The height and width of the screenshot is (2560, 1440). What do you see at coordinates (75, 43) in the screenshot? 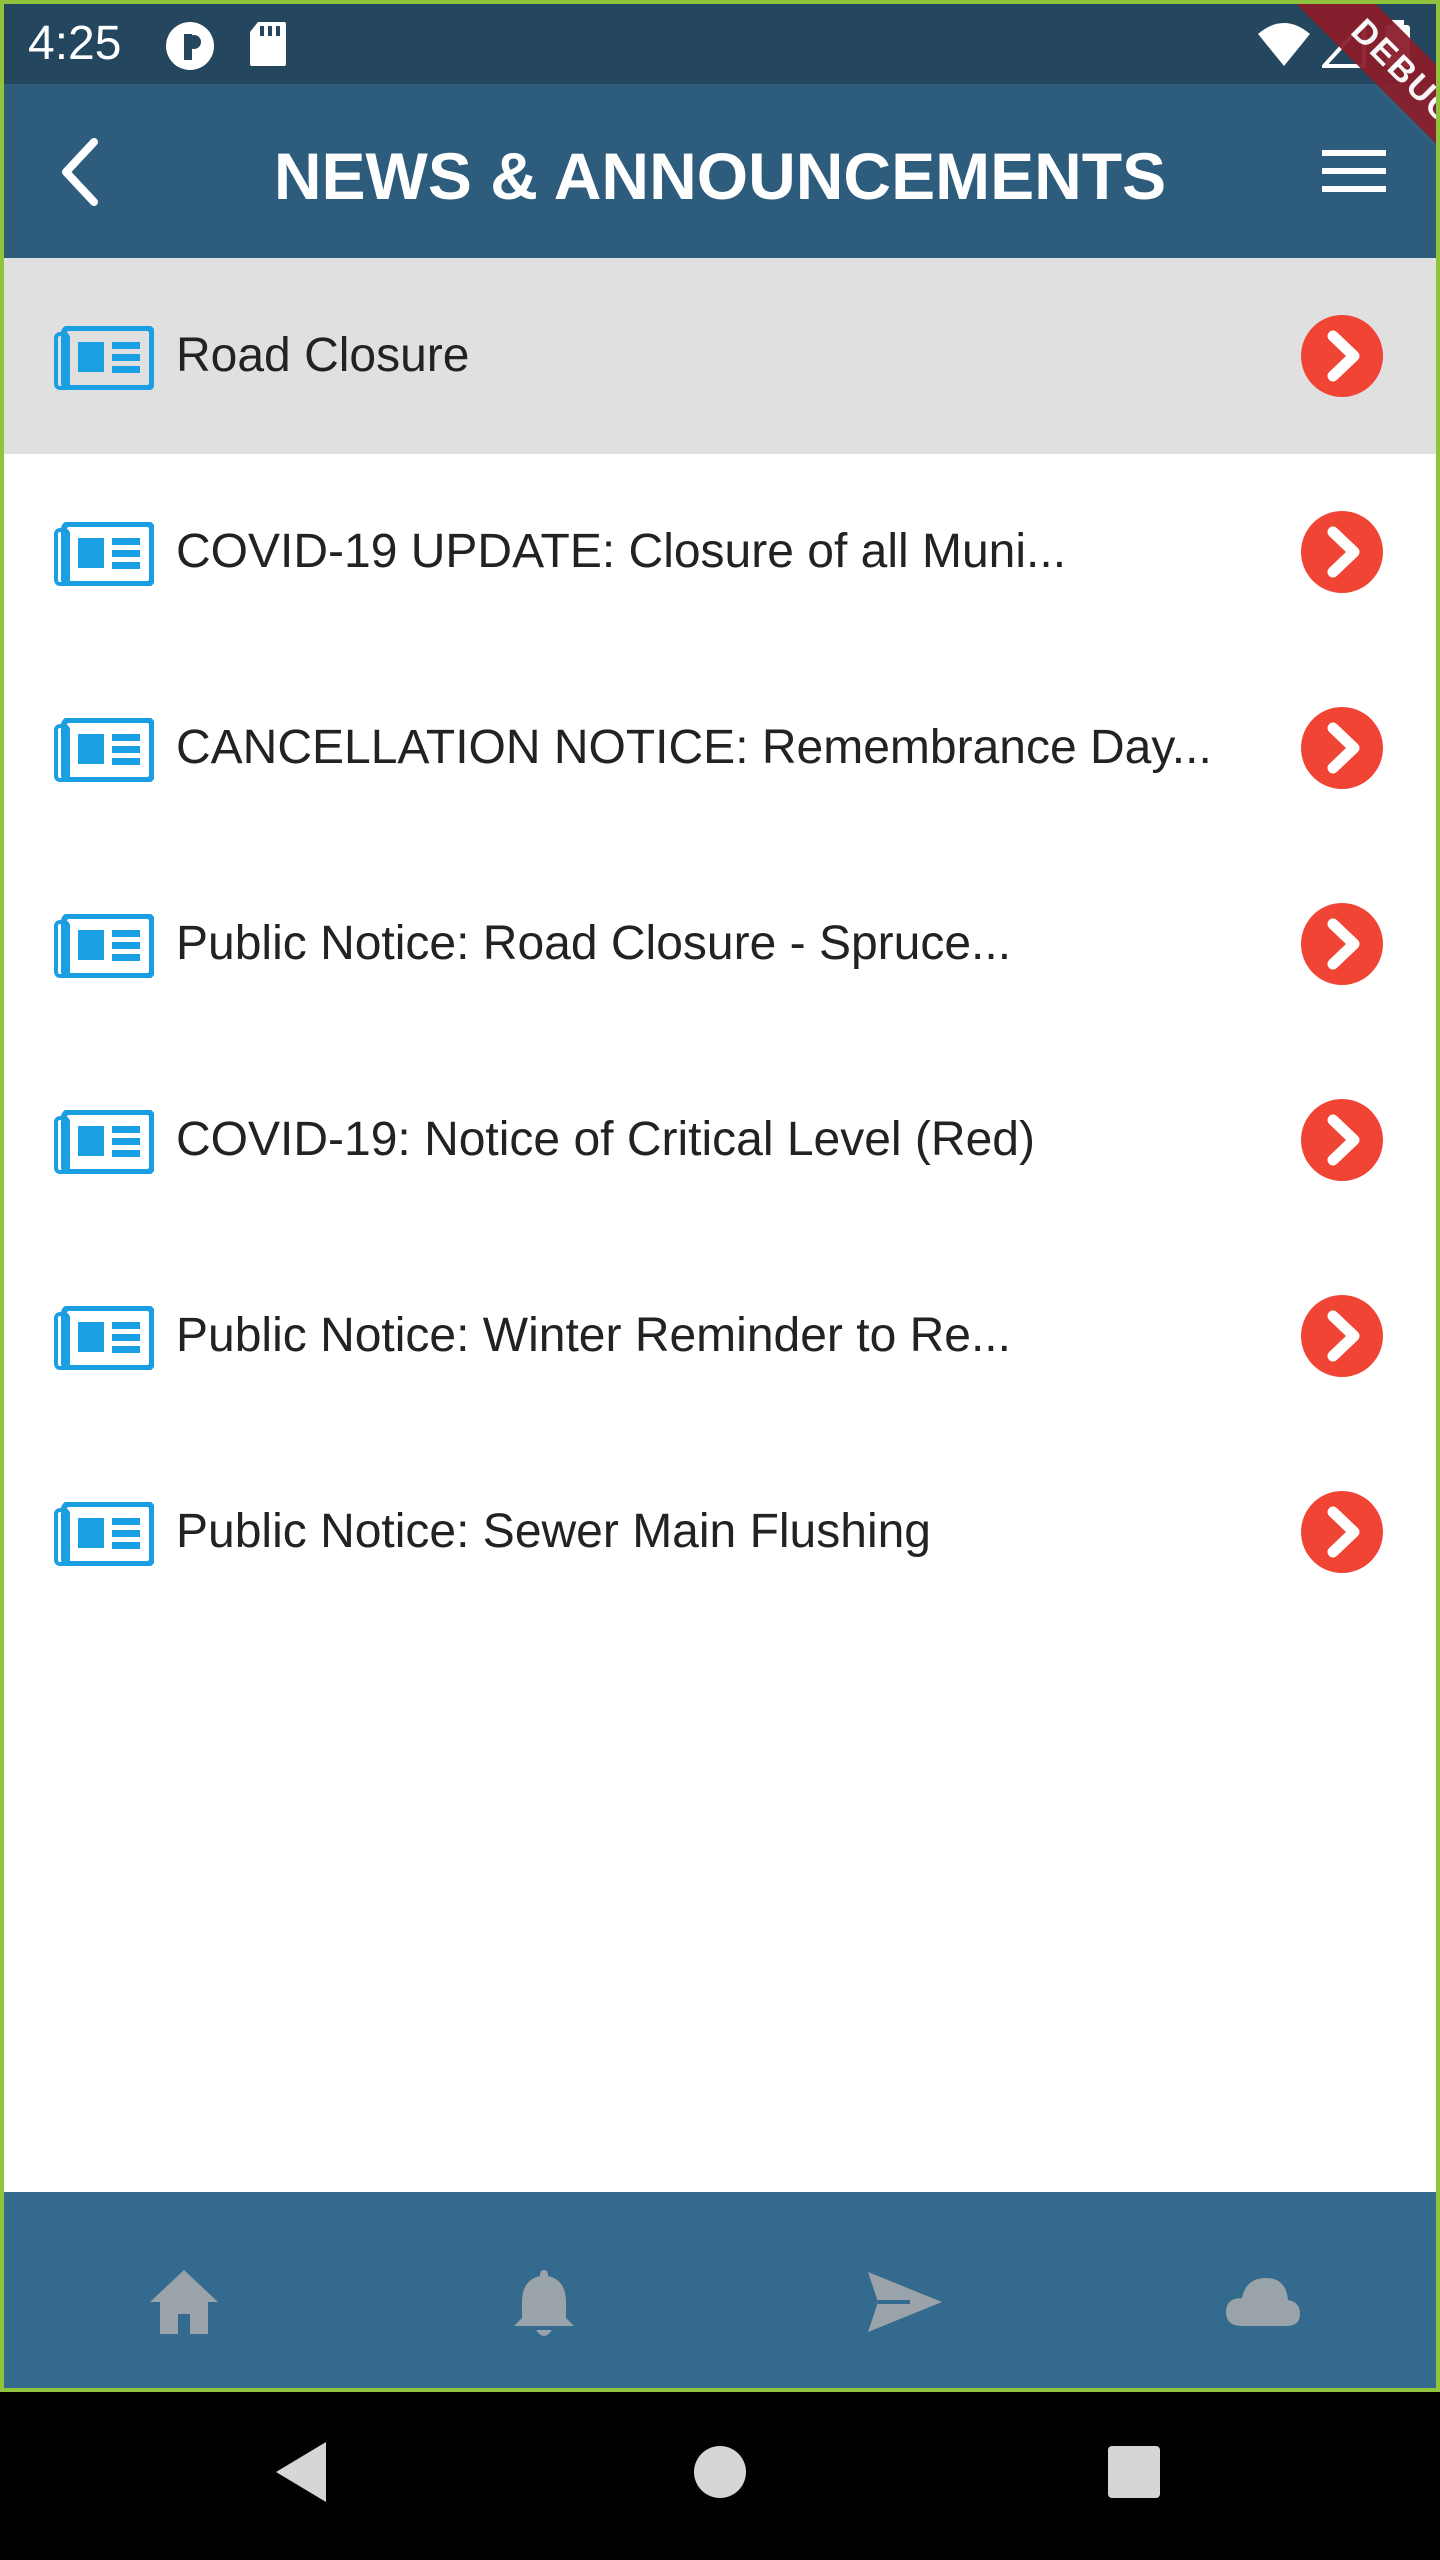
I see `status-time: 4:25` at bounding box center [75, 43].